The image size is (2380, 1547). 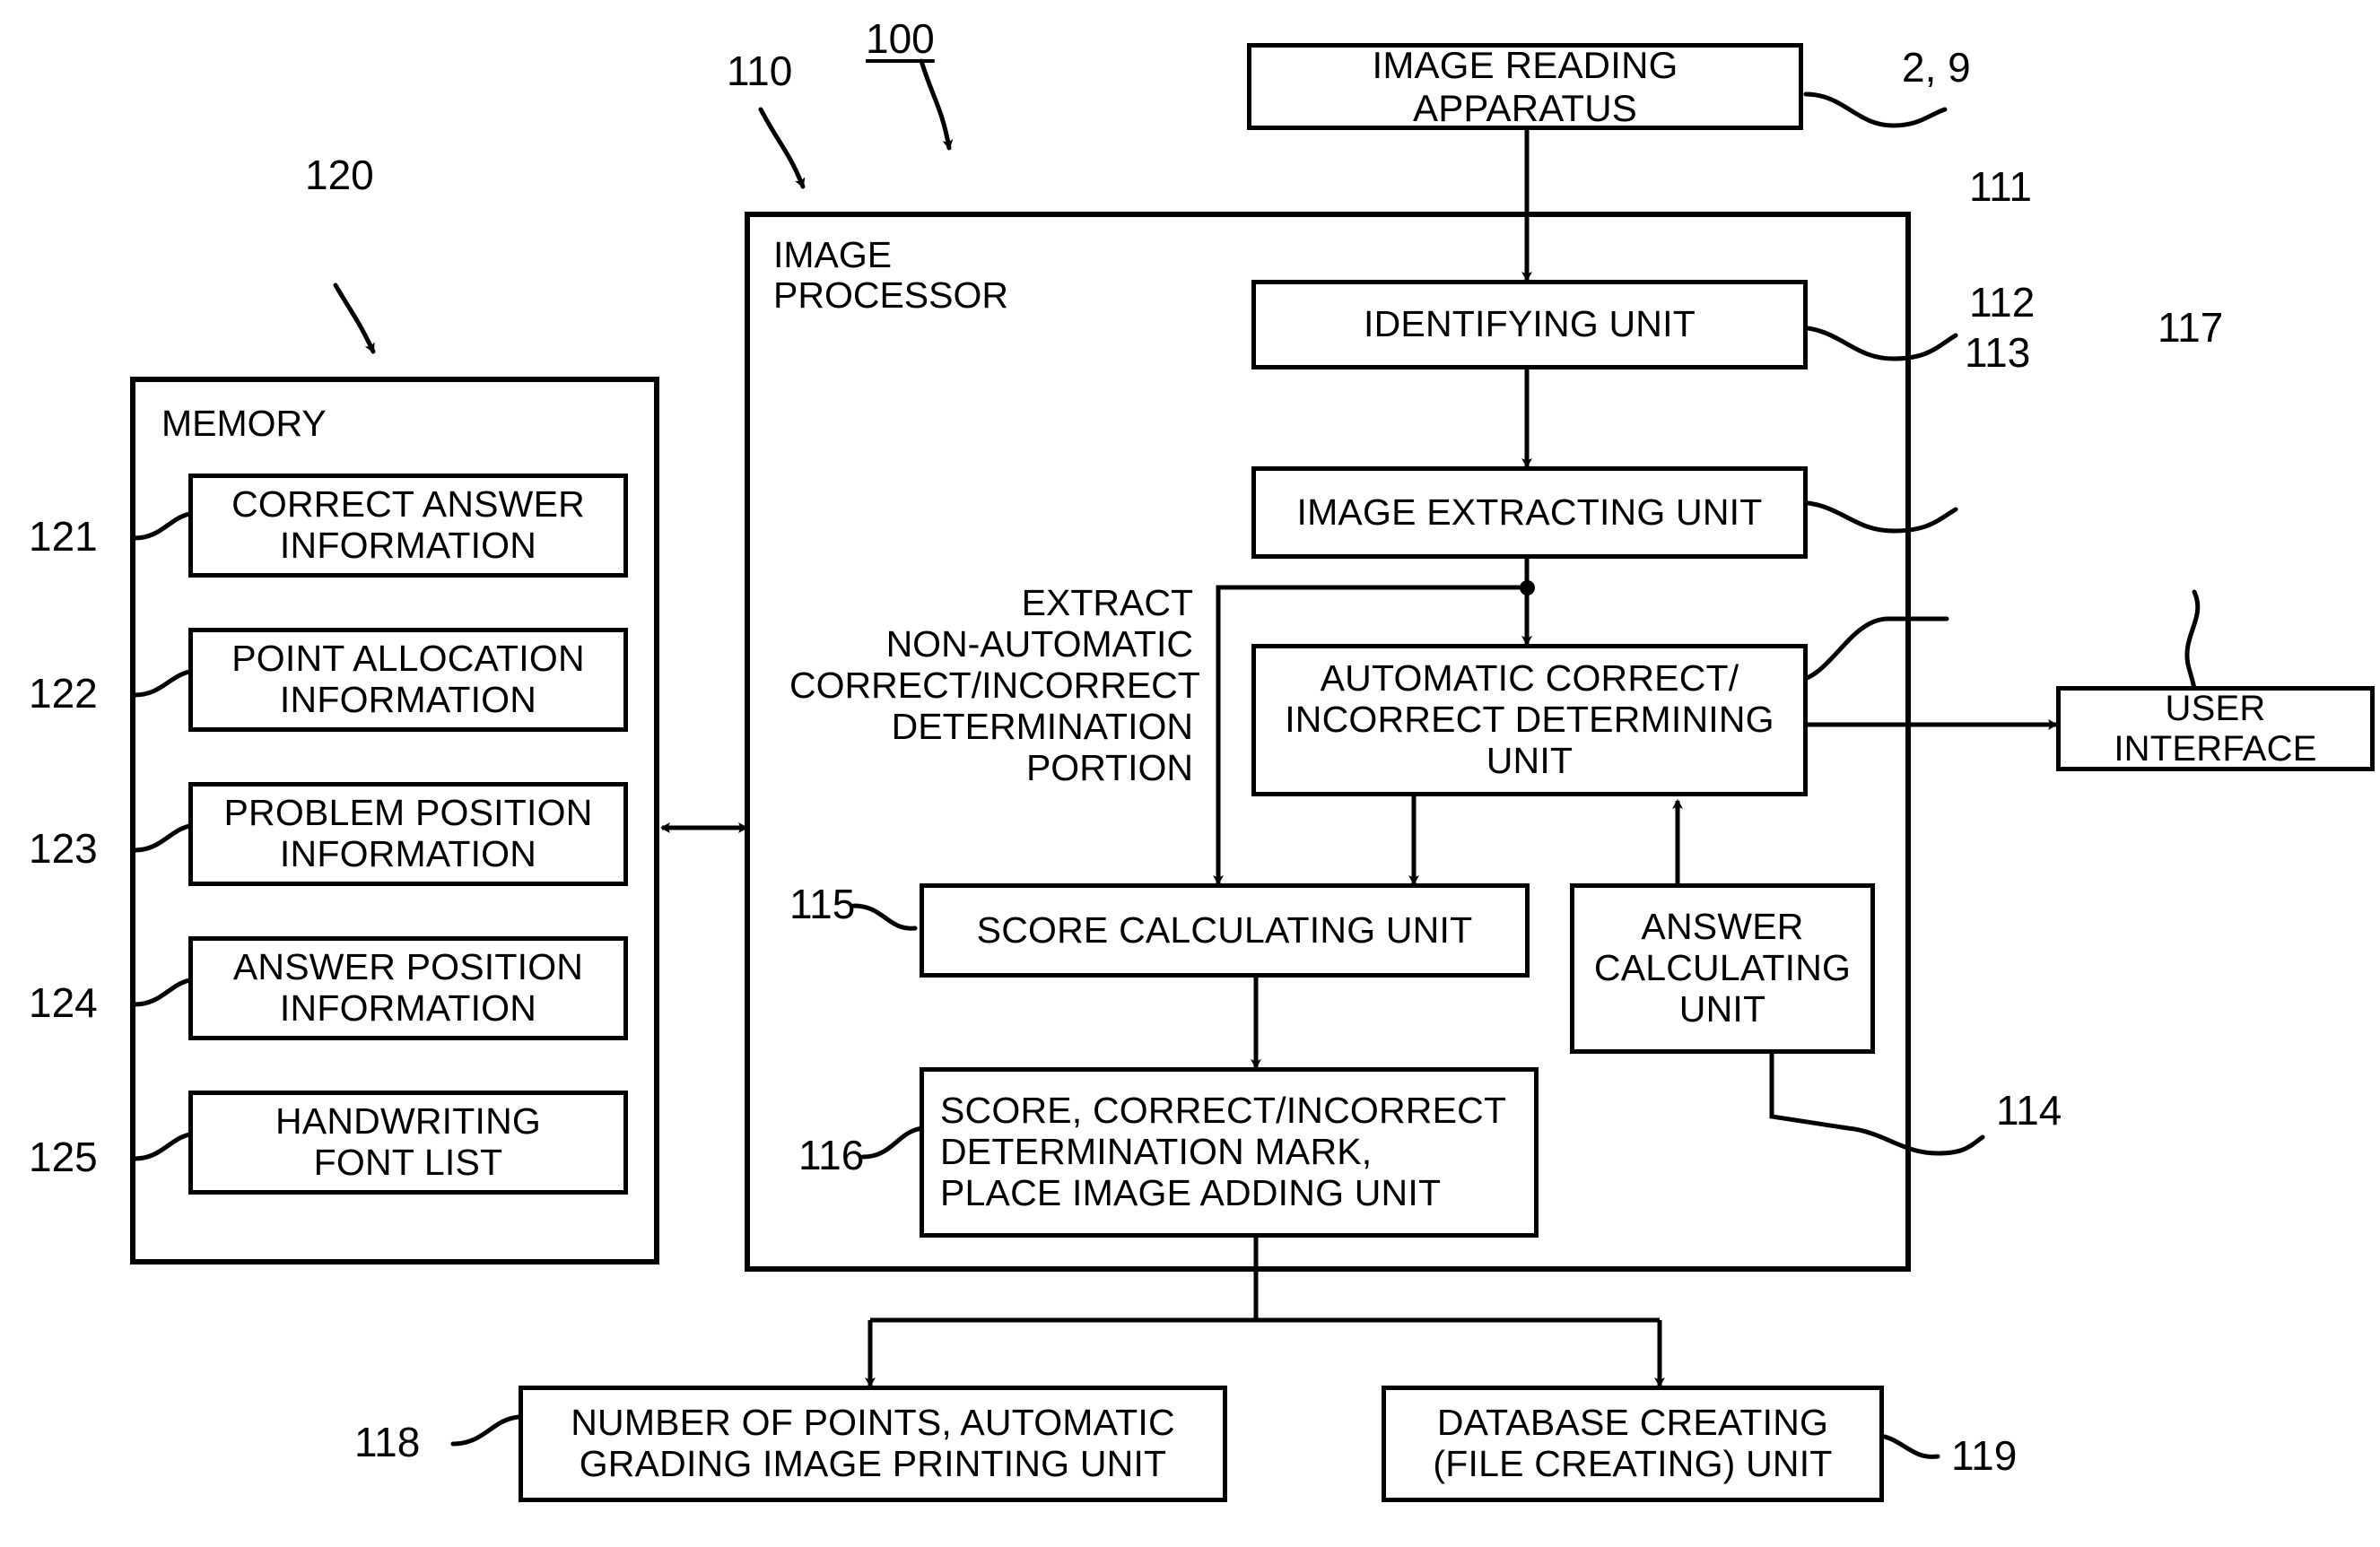 What do you see at coordinates (2215, 728) in the screenshot?
I see `user-interface-box: USER INTERFACE` at bounding box center [2215, 728].